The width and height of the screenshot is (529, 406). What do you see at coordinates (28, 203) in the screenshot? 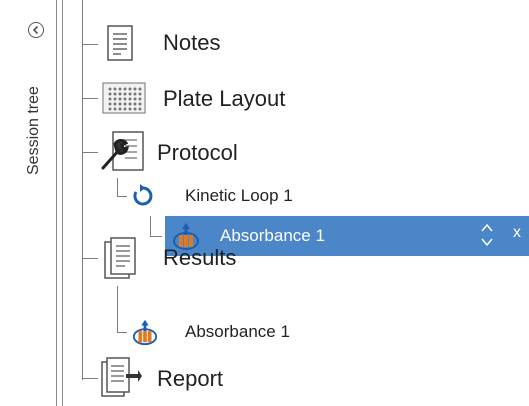
I see `session-tree-sidebar: Session tree` at bounding box center [28, 203].